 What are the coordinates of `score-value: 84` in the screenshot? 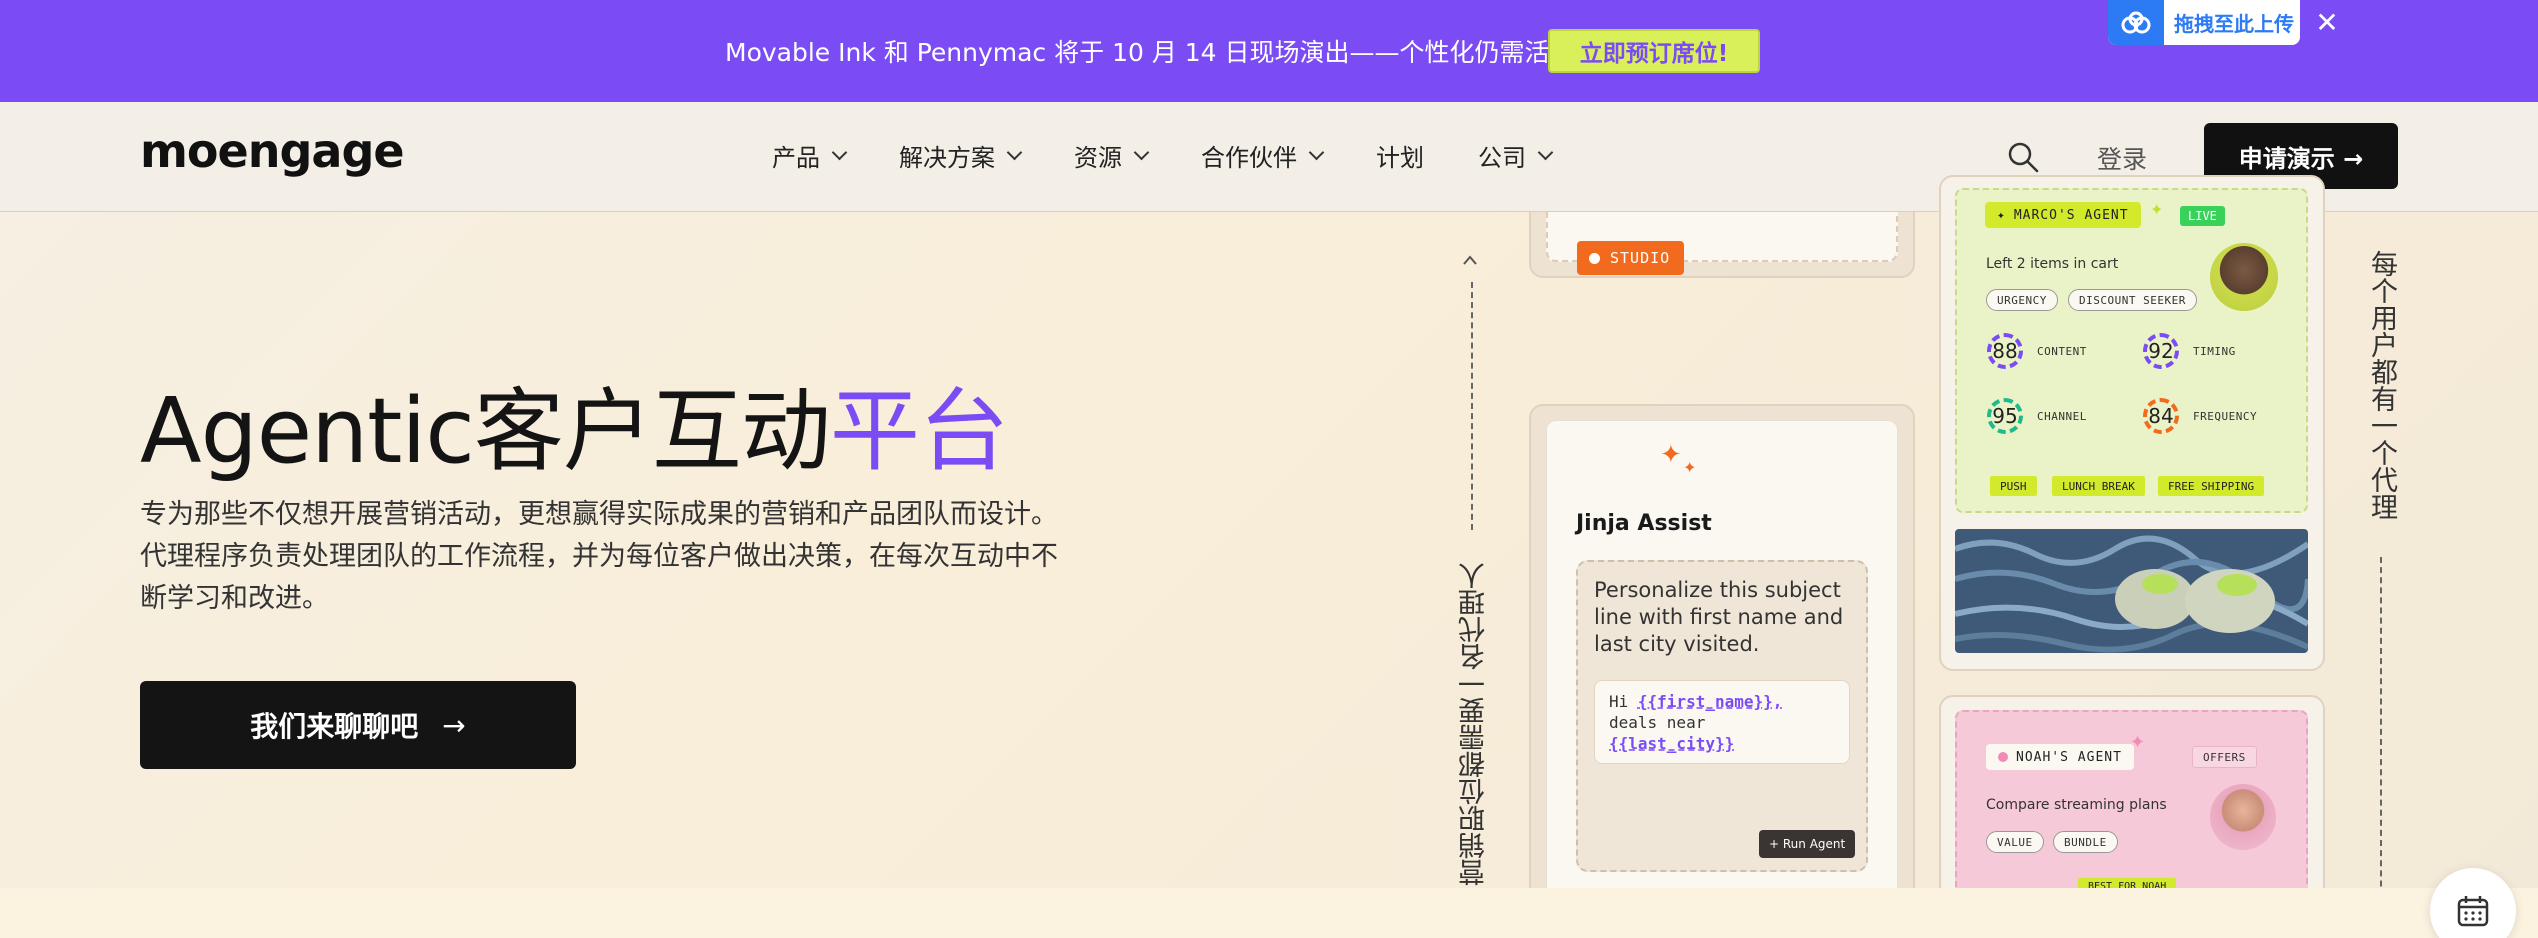 It's located at (2161, 416).